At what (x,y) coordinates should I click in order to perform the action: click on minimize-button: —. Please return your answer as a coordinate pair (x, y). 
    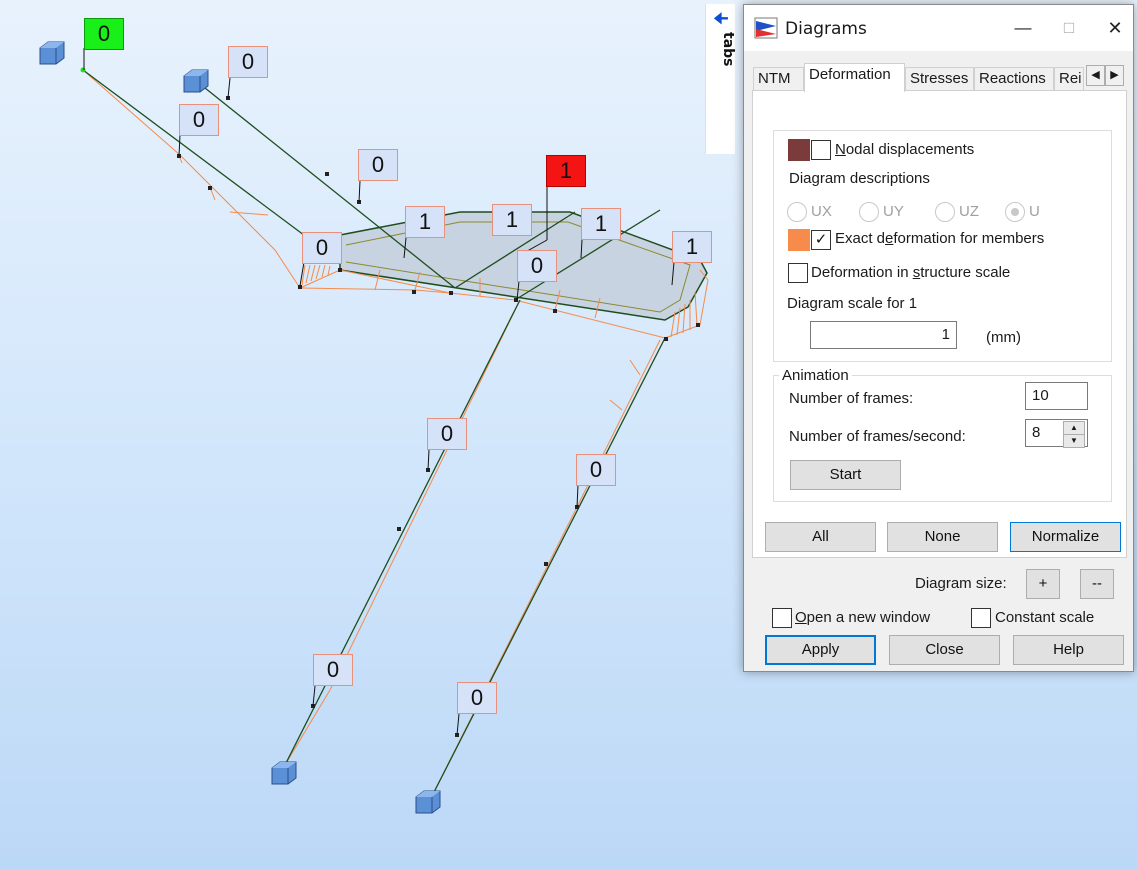
    Looking at the image, I should click on (1023, 28).